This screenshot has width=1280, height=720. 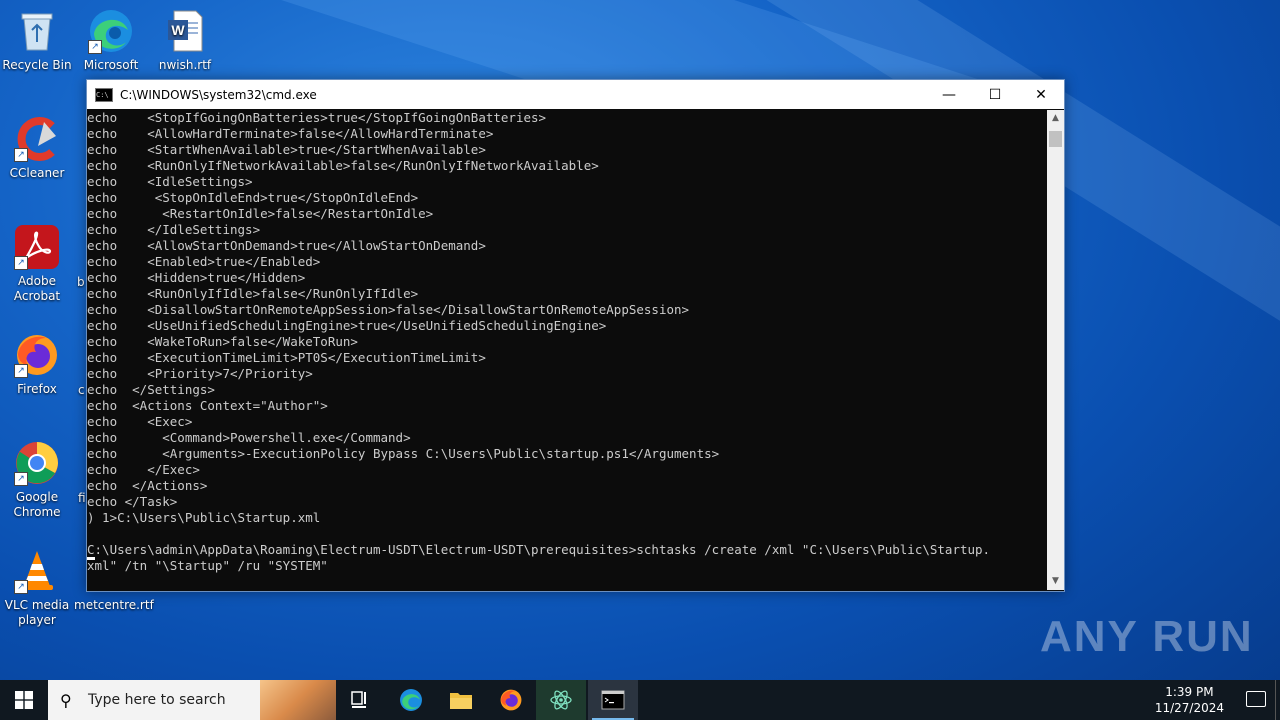 I want to click on window-titlebar: C:\ C:\WINDOWS\system32\cmd.exe — ☐ ✕, so click(x=575, y=94).